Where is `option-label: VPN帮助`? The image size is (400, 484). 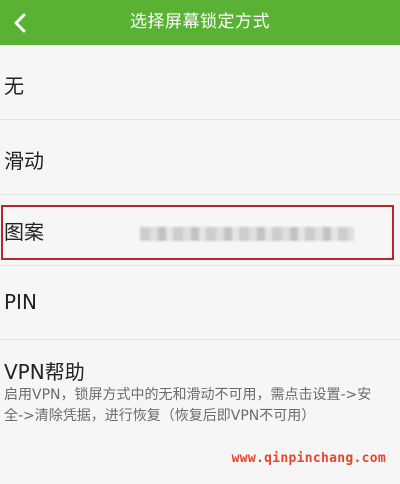 option-label: VPN帮助 is located at coordinates (44, 372).